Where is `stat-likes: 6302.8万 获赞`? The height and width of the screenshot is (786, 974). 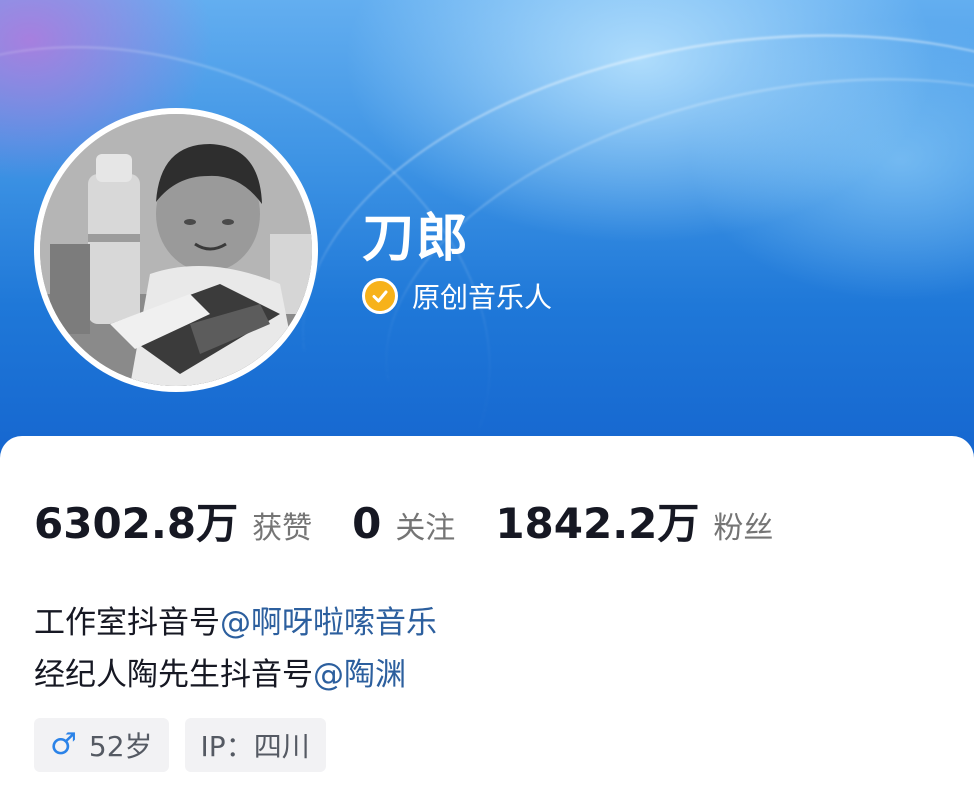
stat-likes: 6302.8万 获赞 is located at coordinates (173, 520).